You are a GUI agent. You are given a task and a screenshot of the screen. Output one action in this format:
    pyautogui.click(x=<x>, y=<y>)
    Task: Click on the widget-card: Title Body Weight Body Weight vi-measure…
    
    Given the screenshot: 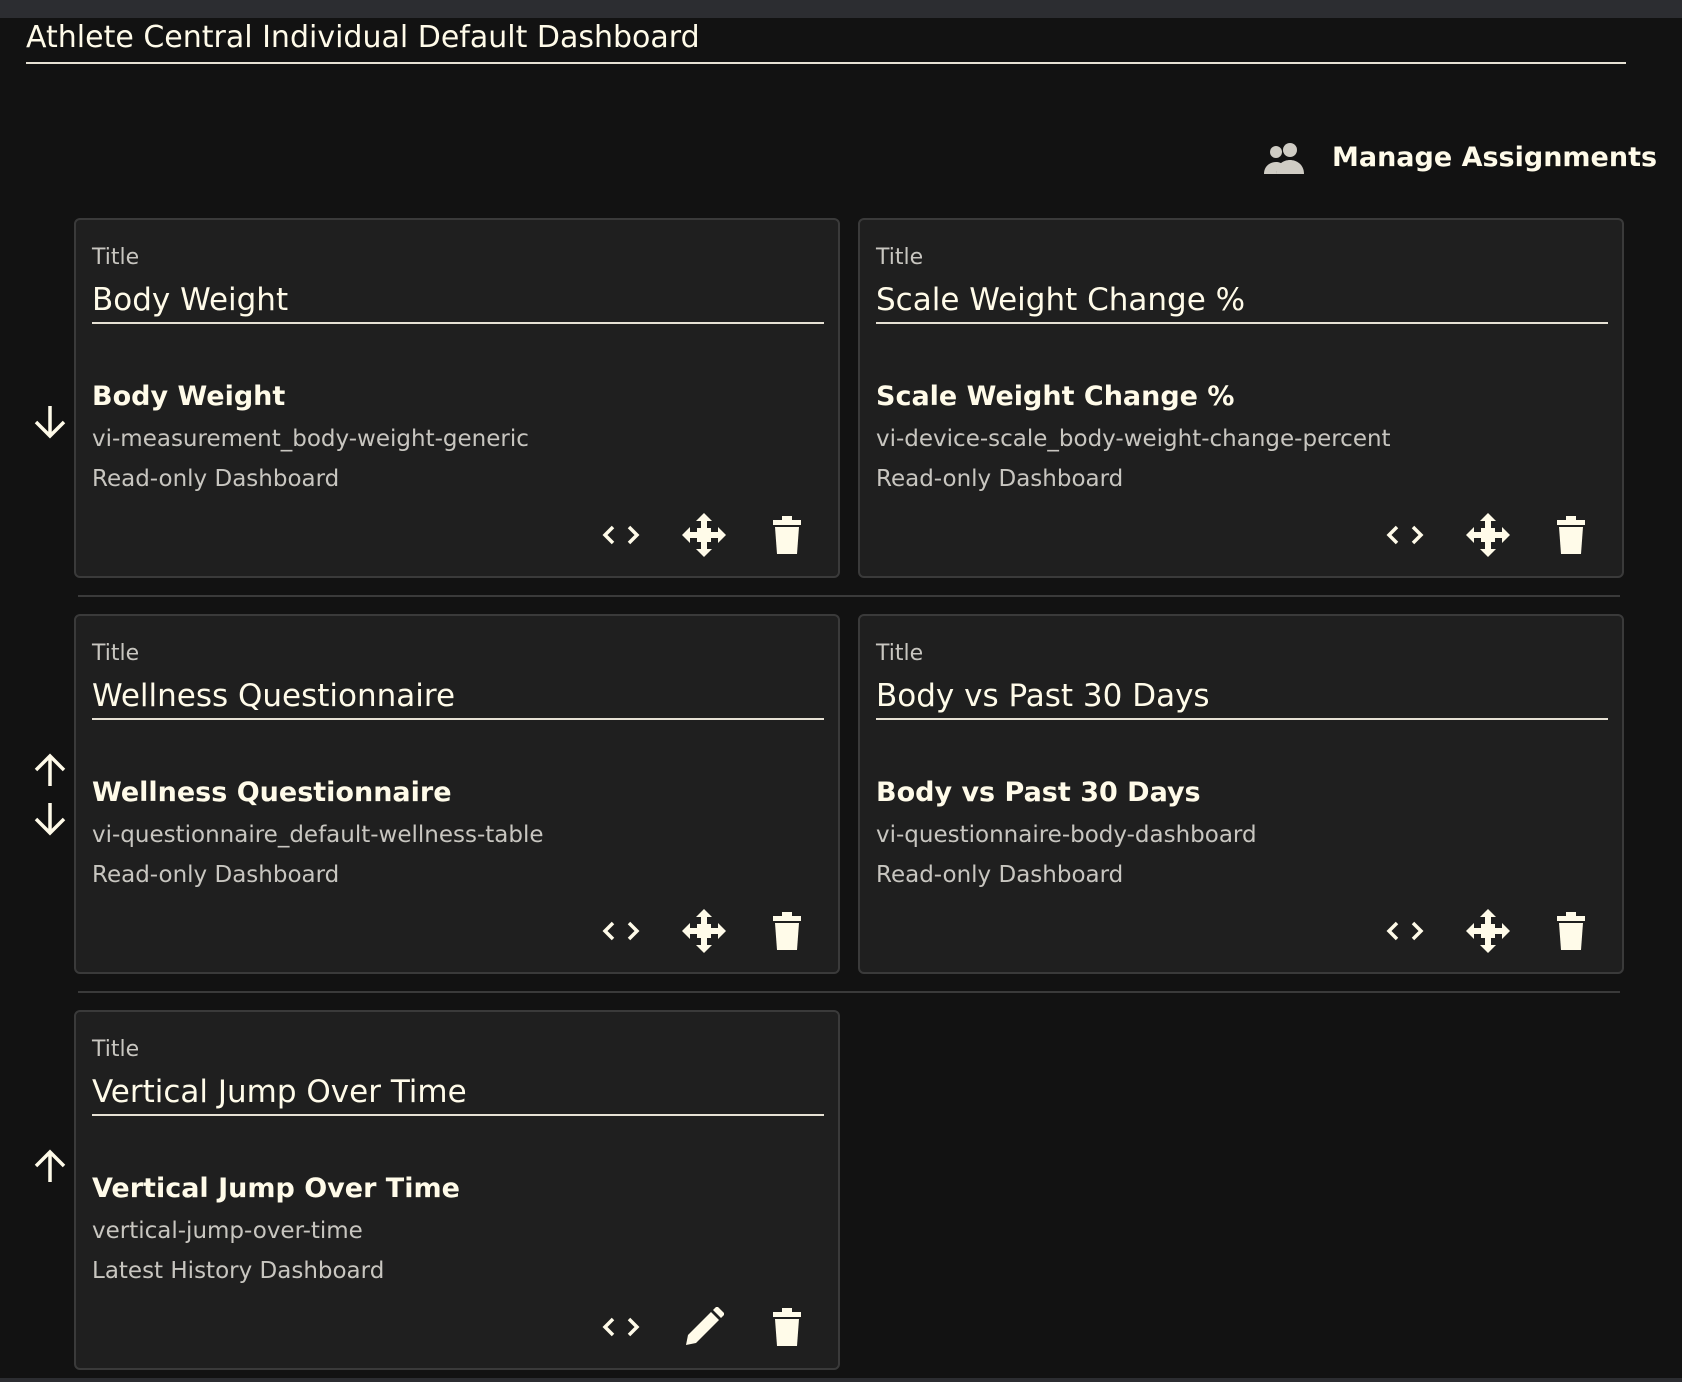 What is the action you would take?
    pyautogui.click(x=457, y=398)
    